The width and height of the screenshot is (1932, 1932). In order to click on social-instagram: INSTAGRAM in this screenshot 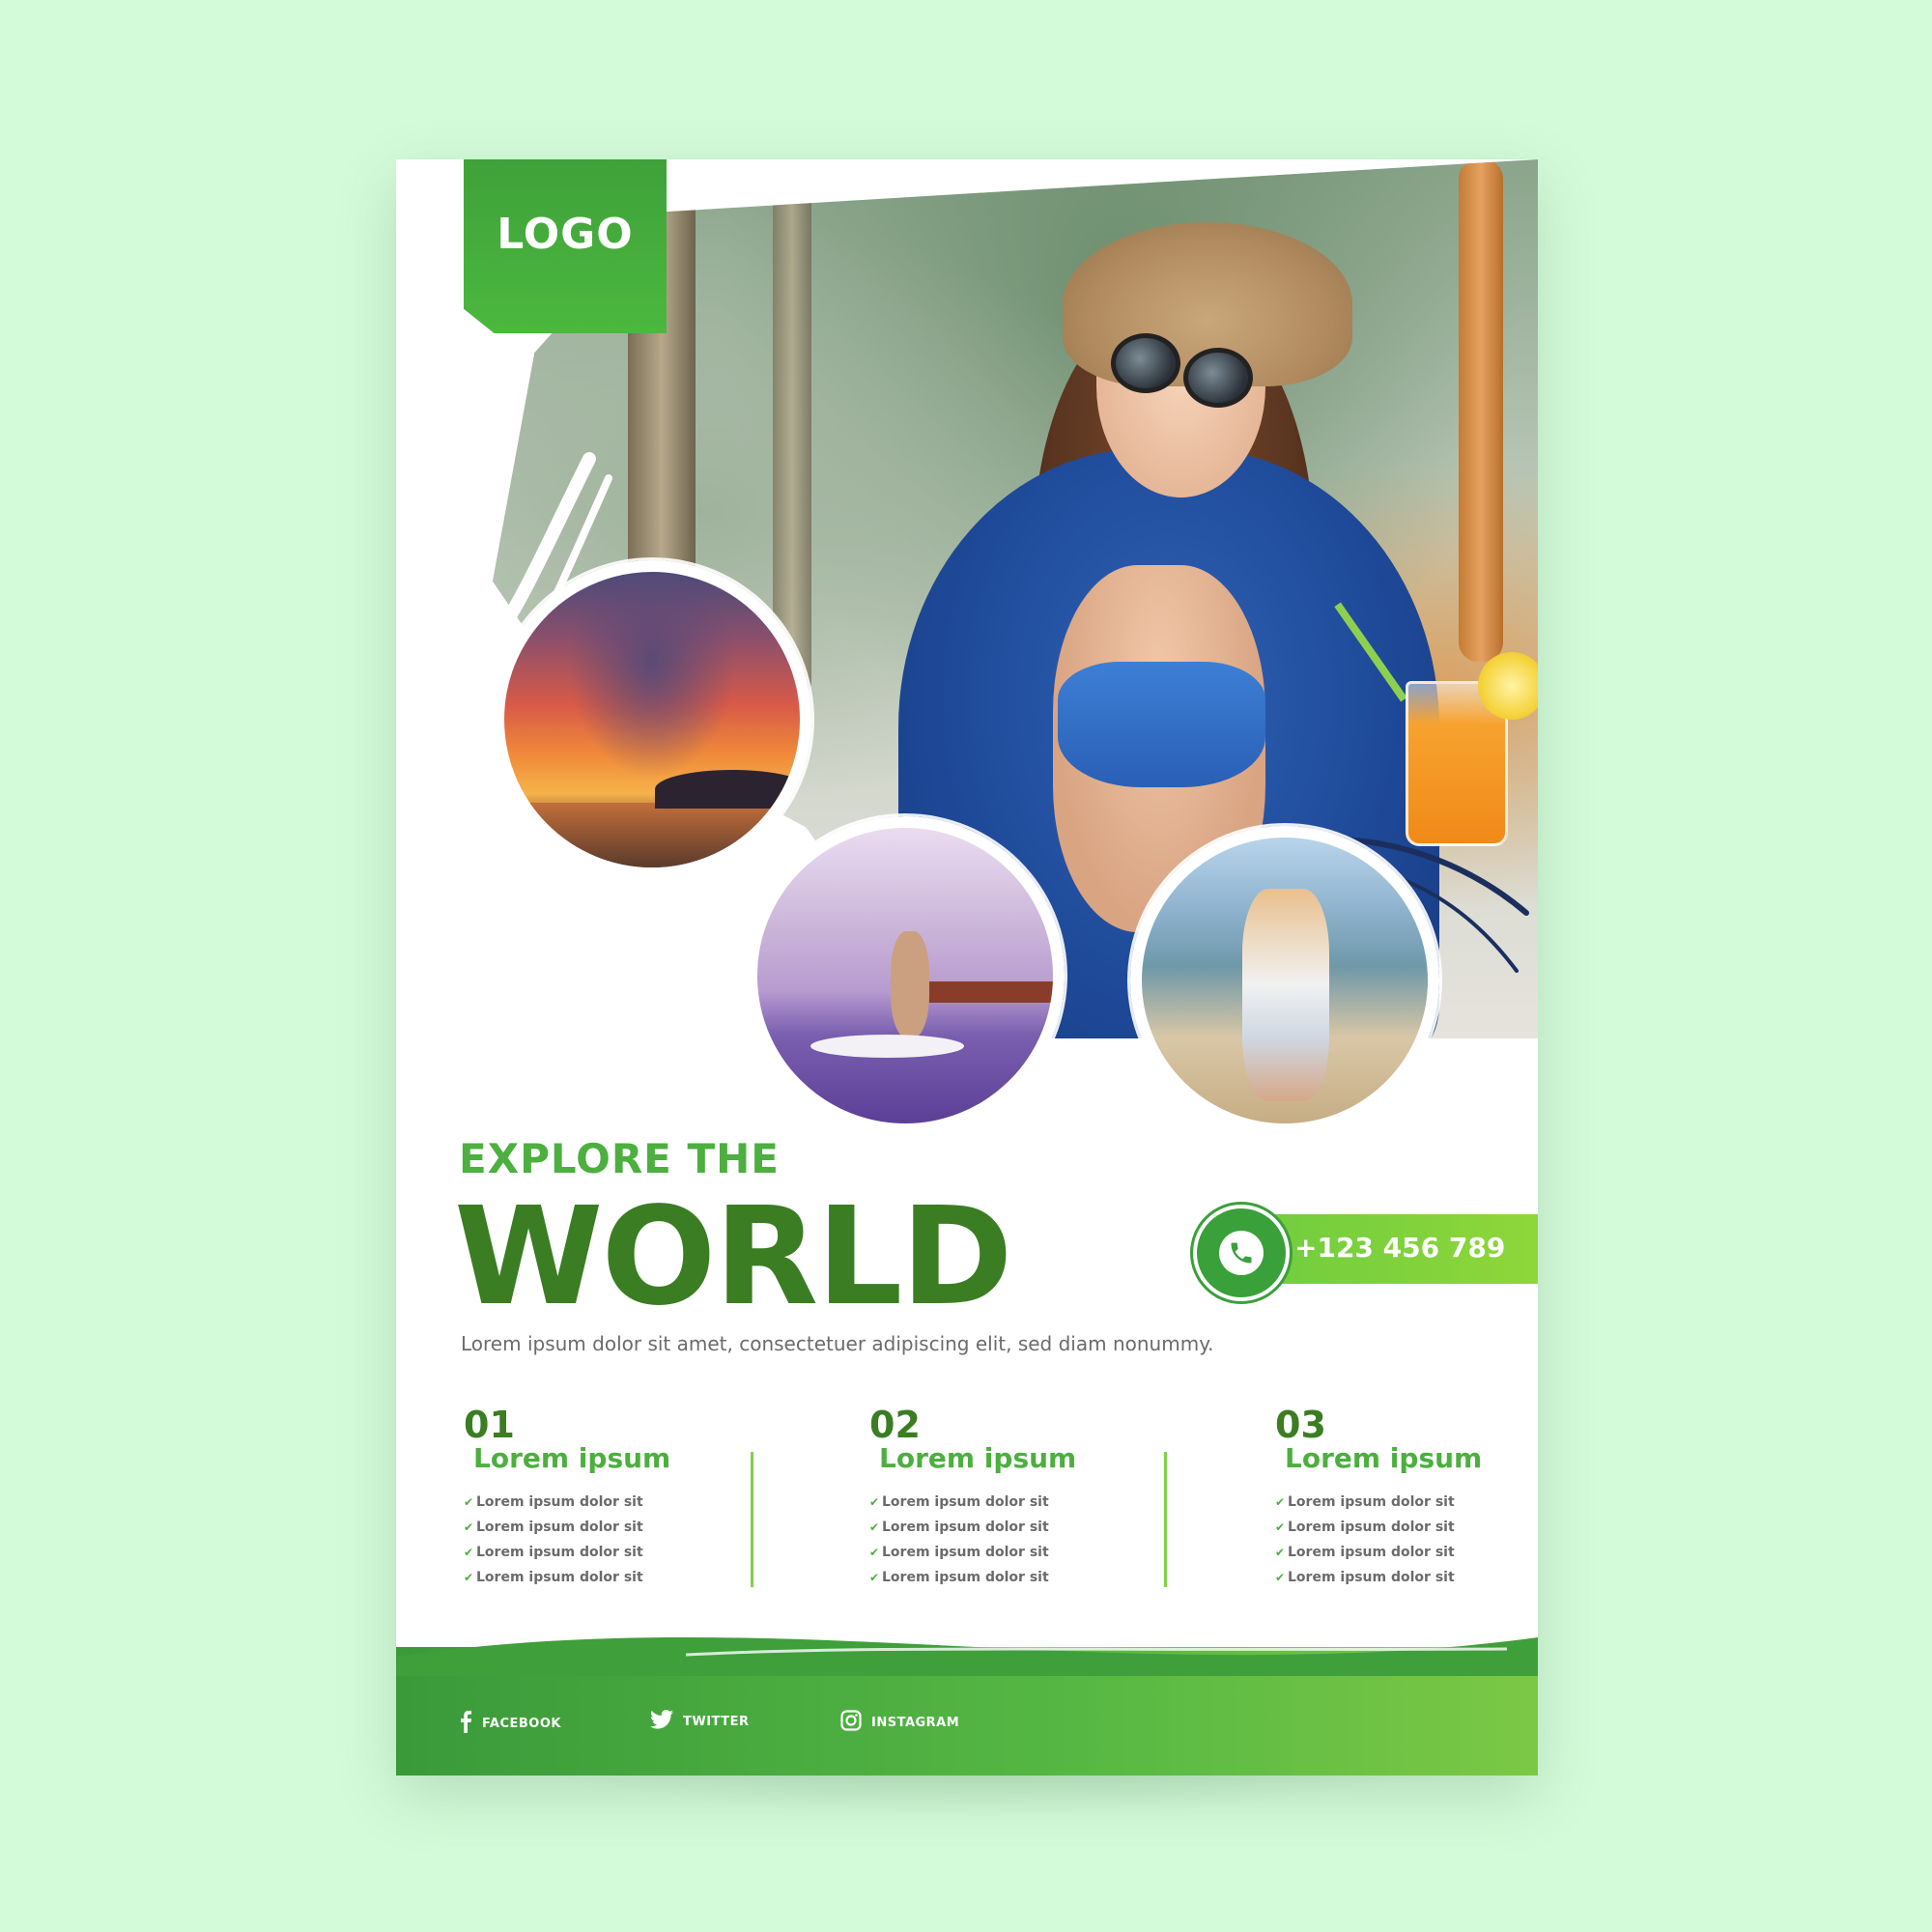, I will do `click(899, 1722)`.